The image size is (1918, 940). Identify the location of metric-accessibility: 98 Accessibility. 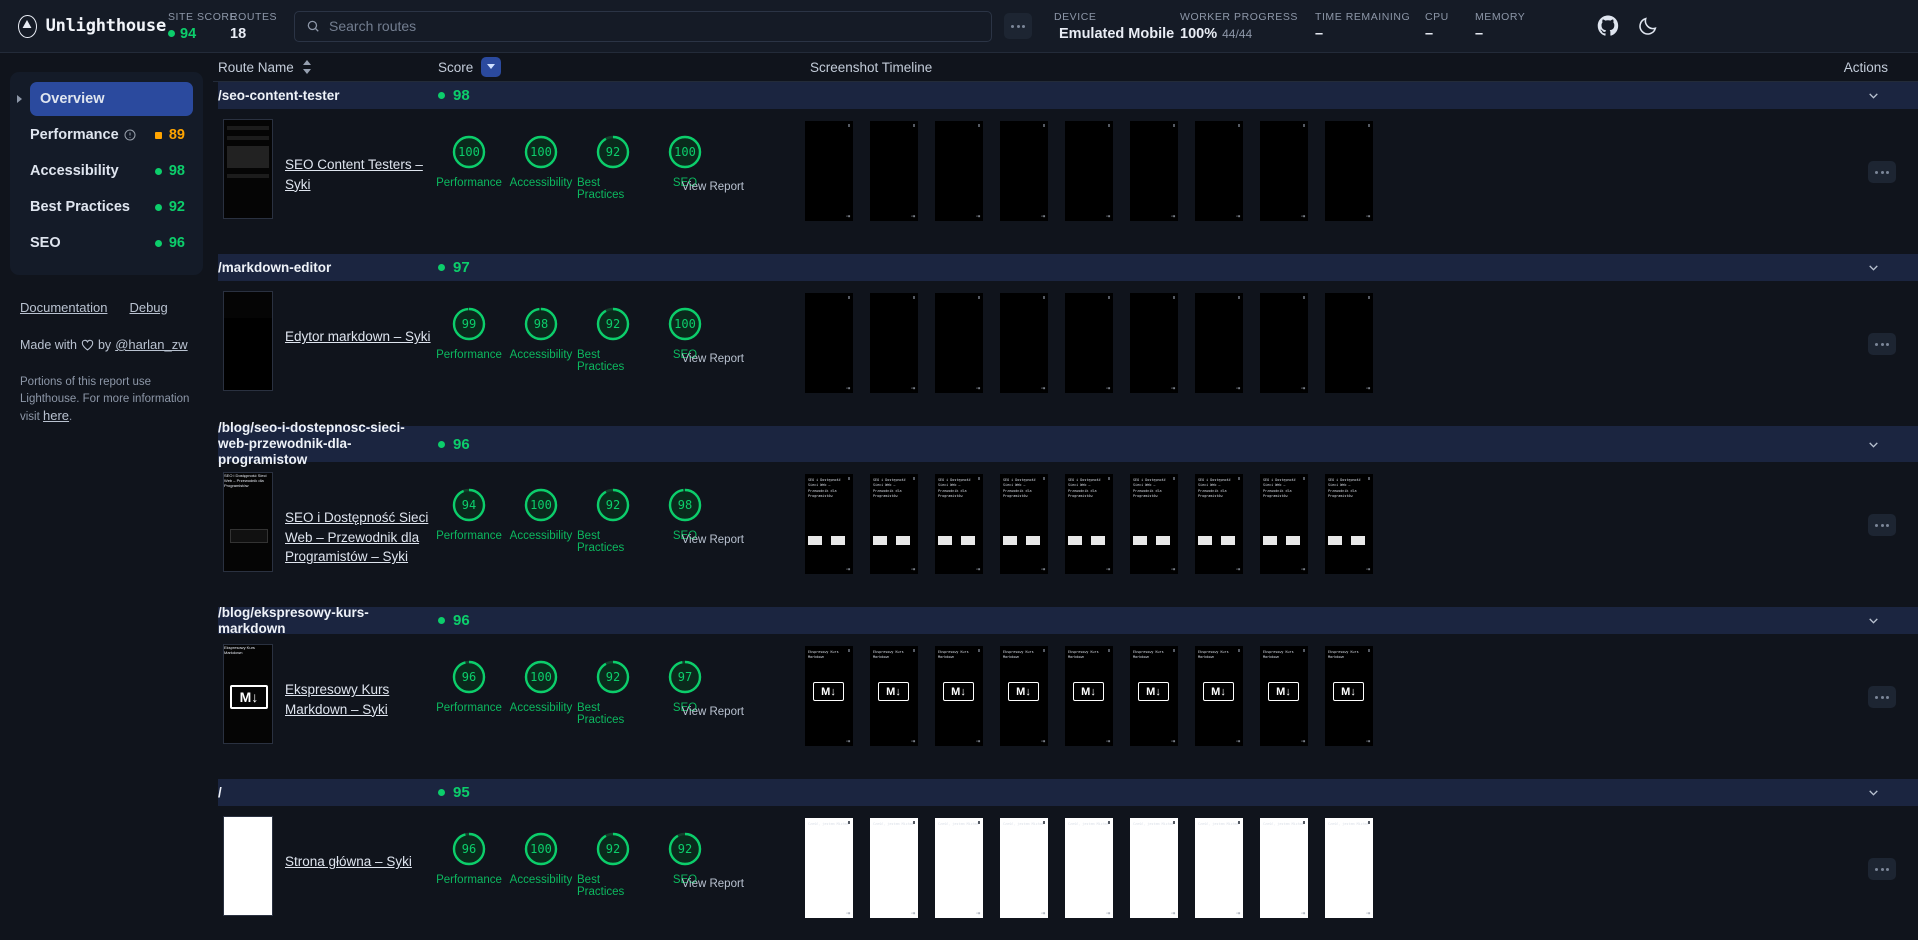
(541, 339).